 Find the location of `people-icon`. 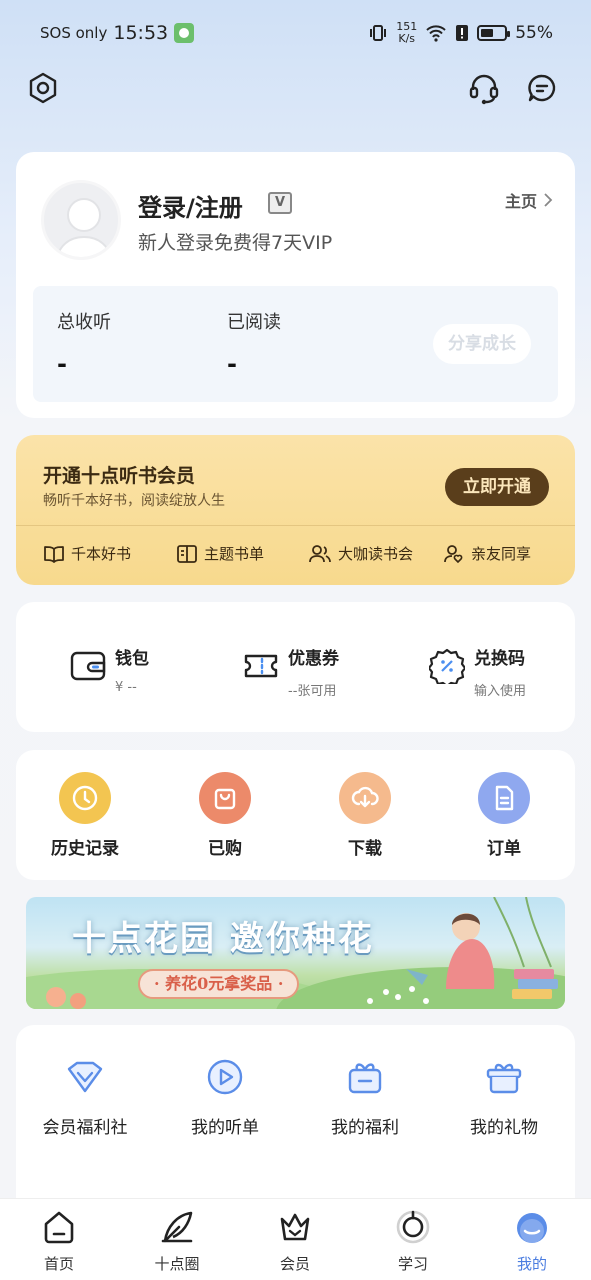

people-icon is located at coordinates (320, 553).